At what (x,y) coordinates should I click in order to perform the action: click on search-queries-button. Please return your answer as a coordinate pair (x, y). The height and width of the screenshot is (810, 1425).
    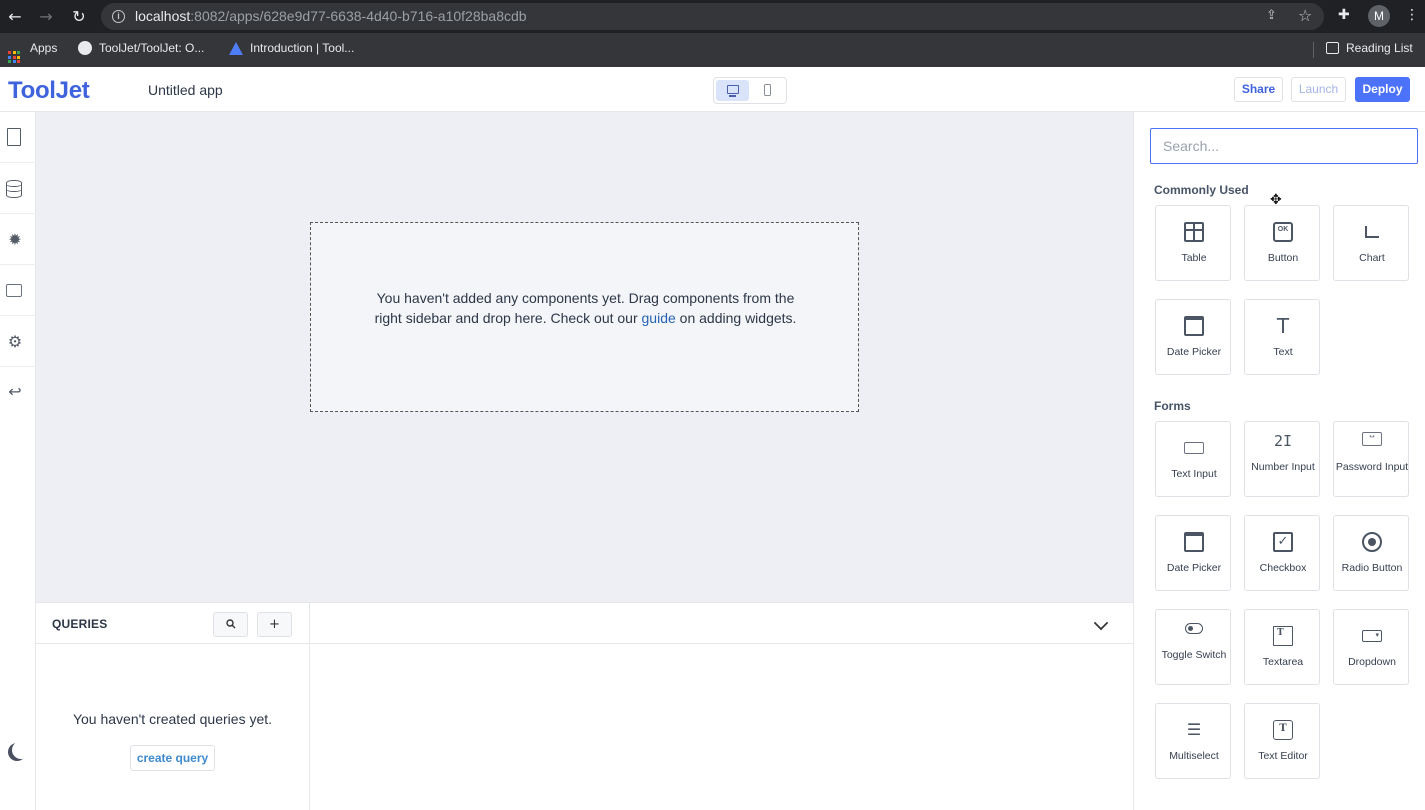
    Looking at the image, I should click on (230, 624).